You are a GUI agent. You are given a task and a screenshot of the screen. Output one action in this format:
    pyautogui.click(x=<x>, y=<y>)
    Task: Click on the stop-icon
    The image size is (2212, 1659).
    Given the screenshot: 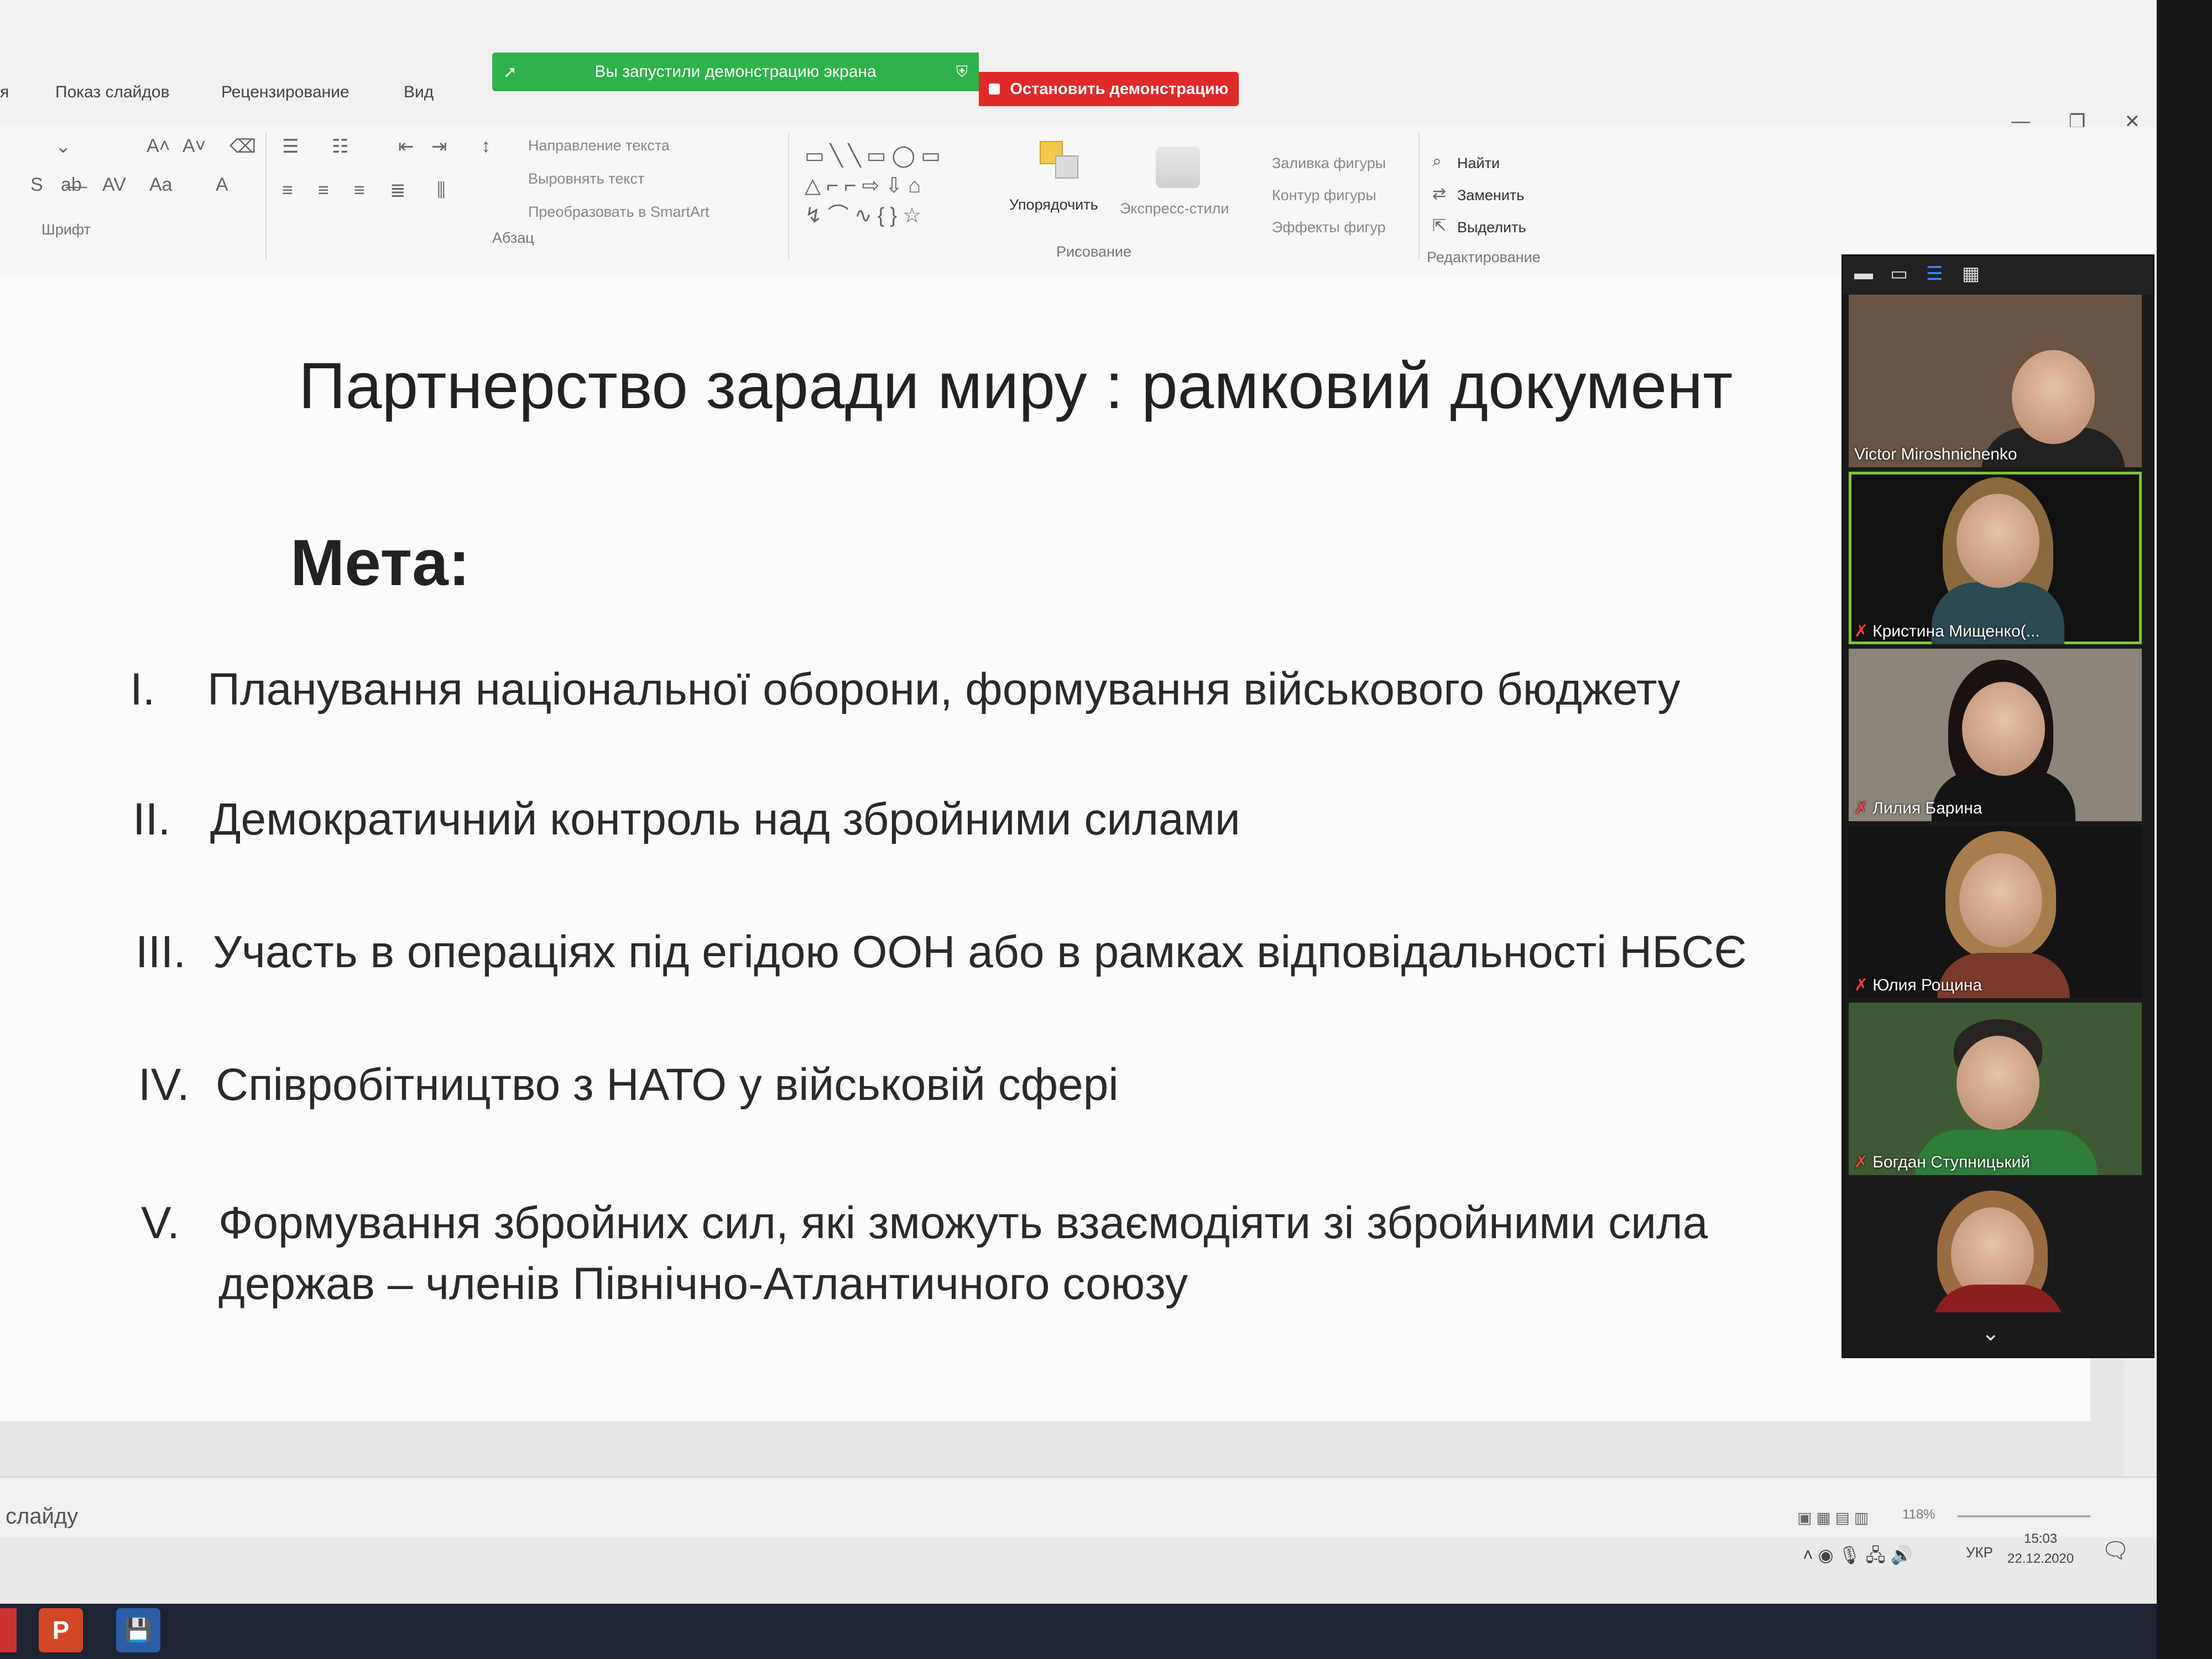 What is the action you would take?
    pyautogui.click(x=995, y=89)
    